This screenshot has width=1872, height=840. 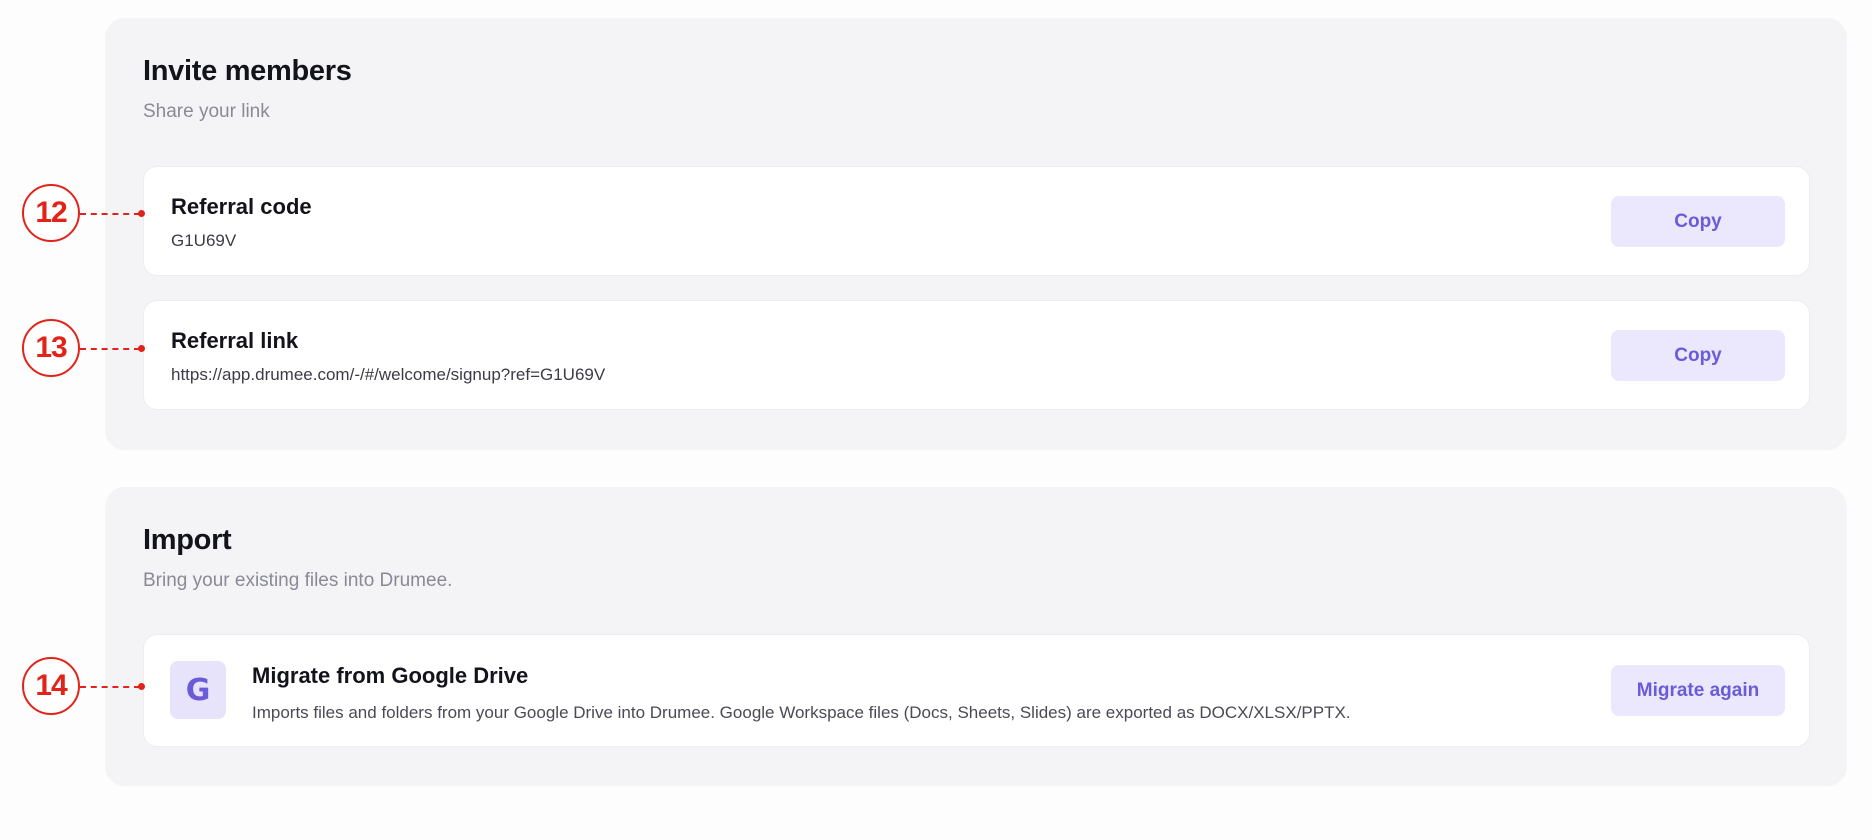 I want to click on referral-code-label: Referral code, so click(x=241, y=206).